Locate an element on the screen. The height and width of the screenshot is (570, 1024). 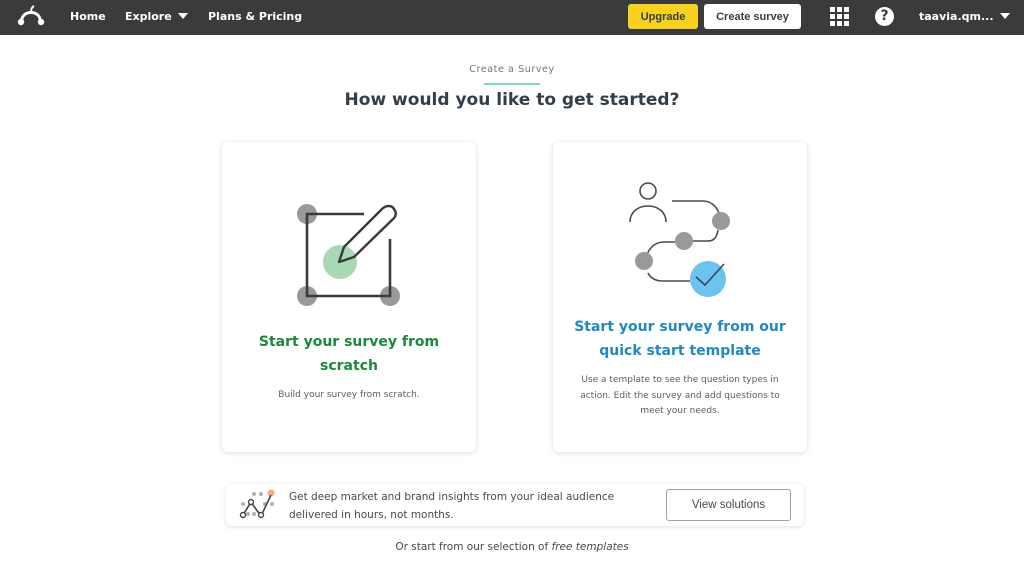
eyebrow-underline is located at coordinates (512, 84).